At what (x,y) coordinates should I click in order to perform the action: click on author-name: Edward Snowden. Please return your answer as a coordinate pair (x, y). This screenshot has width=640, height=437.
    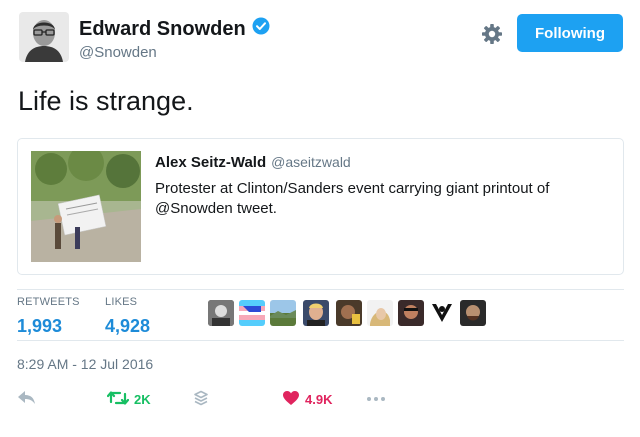
    Looking at the image, I should click on (174, 29).